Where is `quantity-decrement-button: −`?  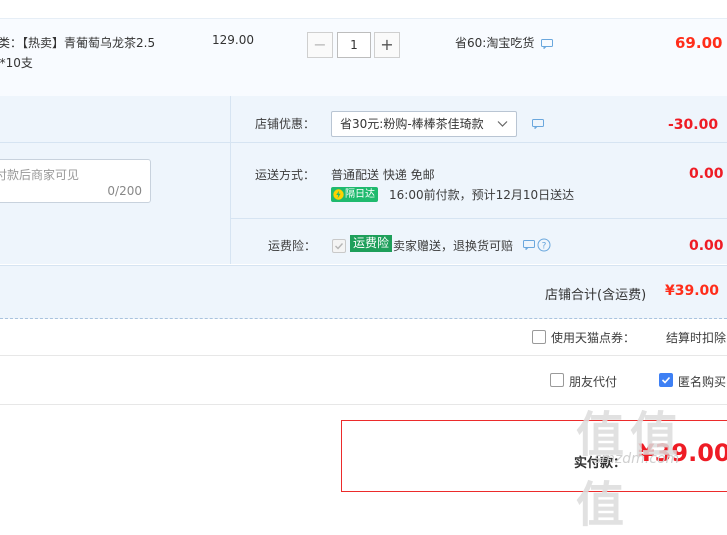
quantity-decrement-button: − is located at coordinates (320, 45).